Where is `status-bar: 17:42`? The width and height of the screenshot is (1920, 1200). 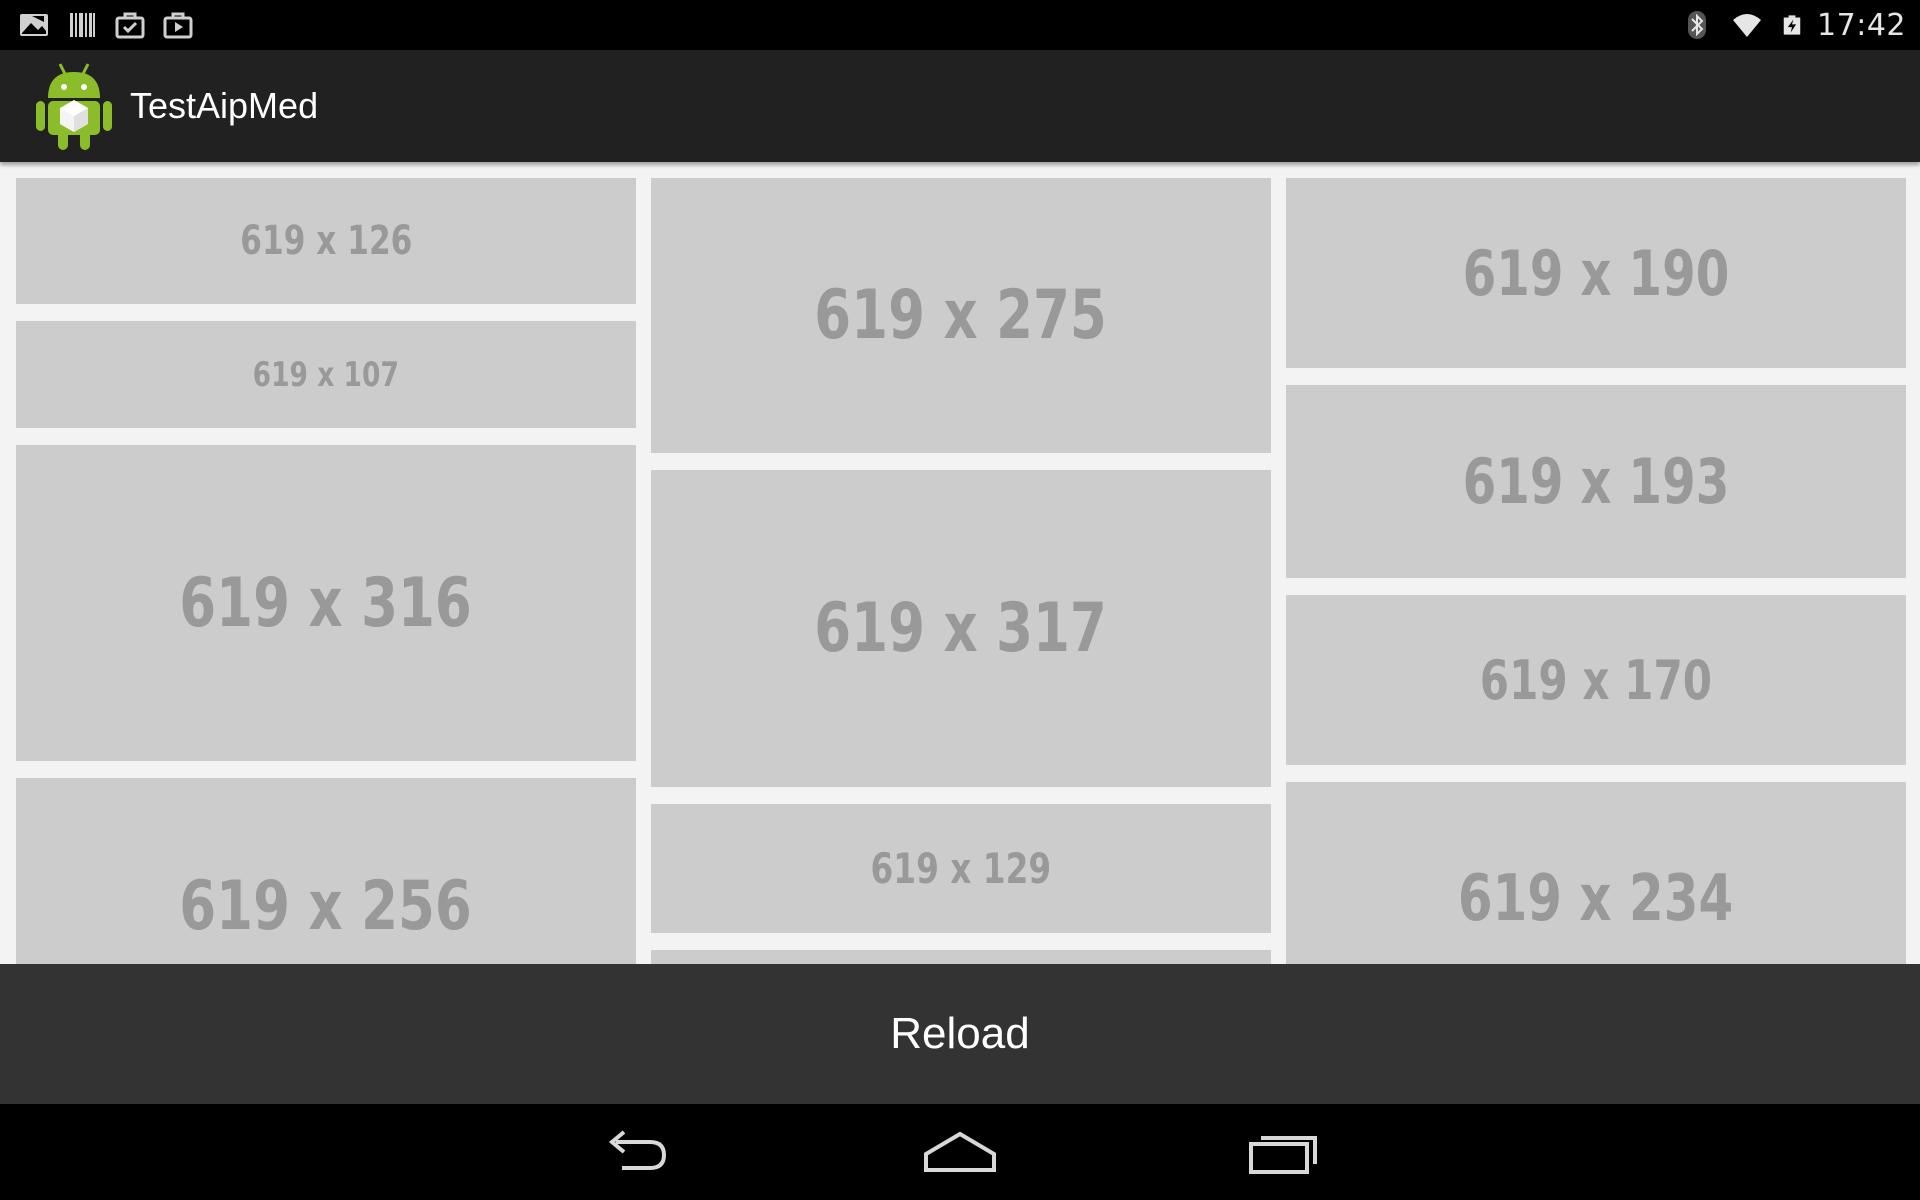 status-bar: 17:42 is located at coordinates (960, 25).